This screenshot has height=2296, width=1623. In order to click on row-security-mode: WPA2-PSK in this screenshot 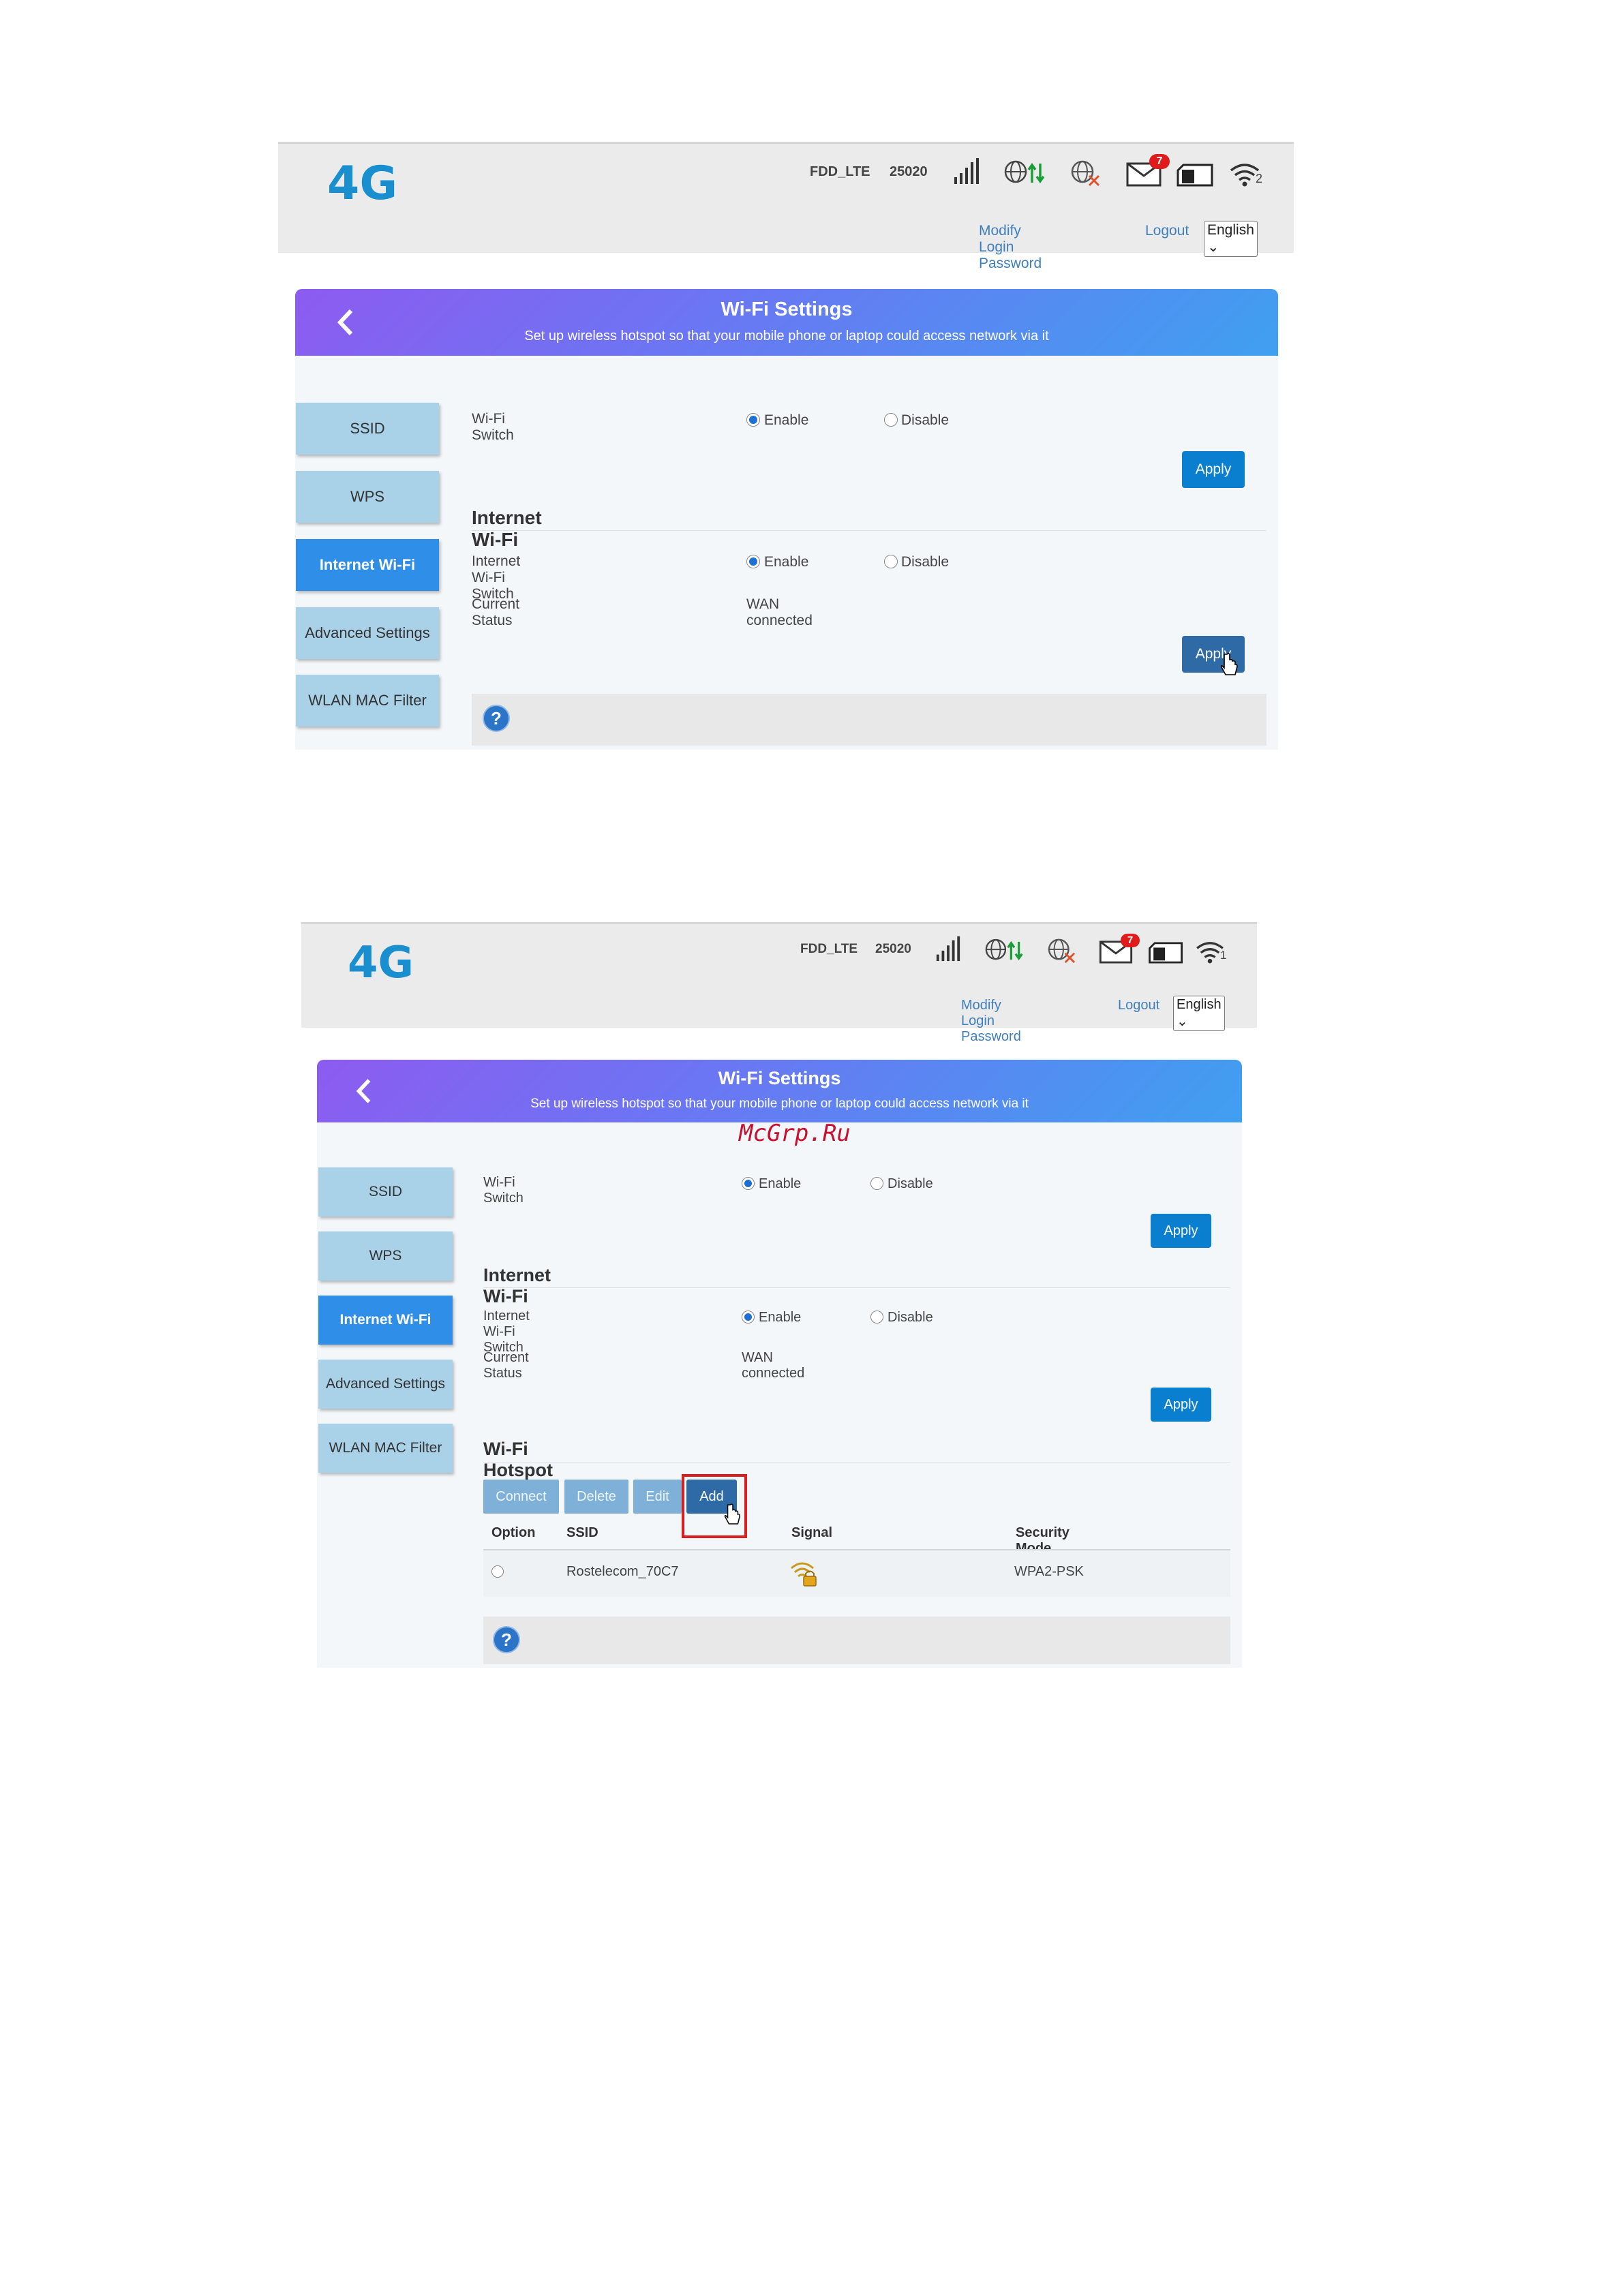, I will do `click(1049, 1572)`.